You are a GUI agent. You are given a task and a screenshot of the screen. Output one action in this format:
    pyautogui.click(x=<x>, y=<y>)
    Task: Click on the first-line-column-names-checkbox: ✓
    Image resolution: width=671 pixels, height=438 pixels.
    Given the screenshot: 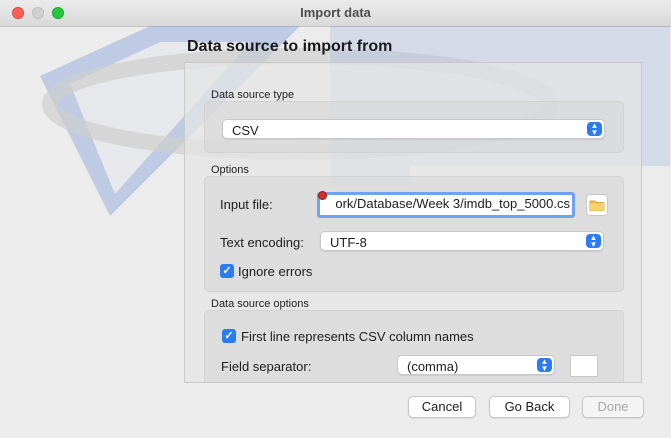 What is the action you would take?
    pyautogui.click(x=229, y=336)
    